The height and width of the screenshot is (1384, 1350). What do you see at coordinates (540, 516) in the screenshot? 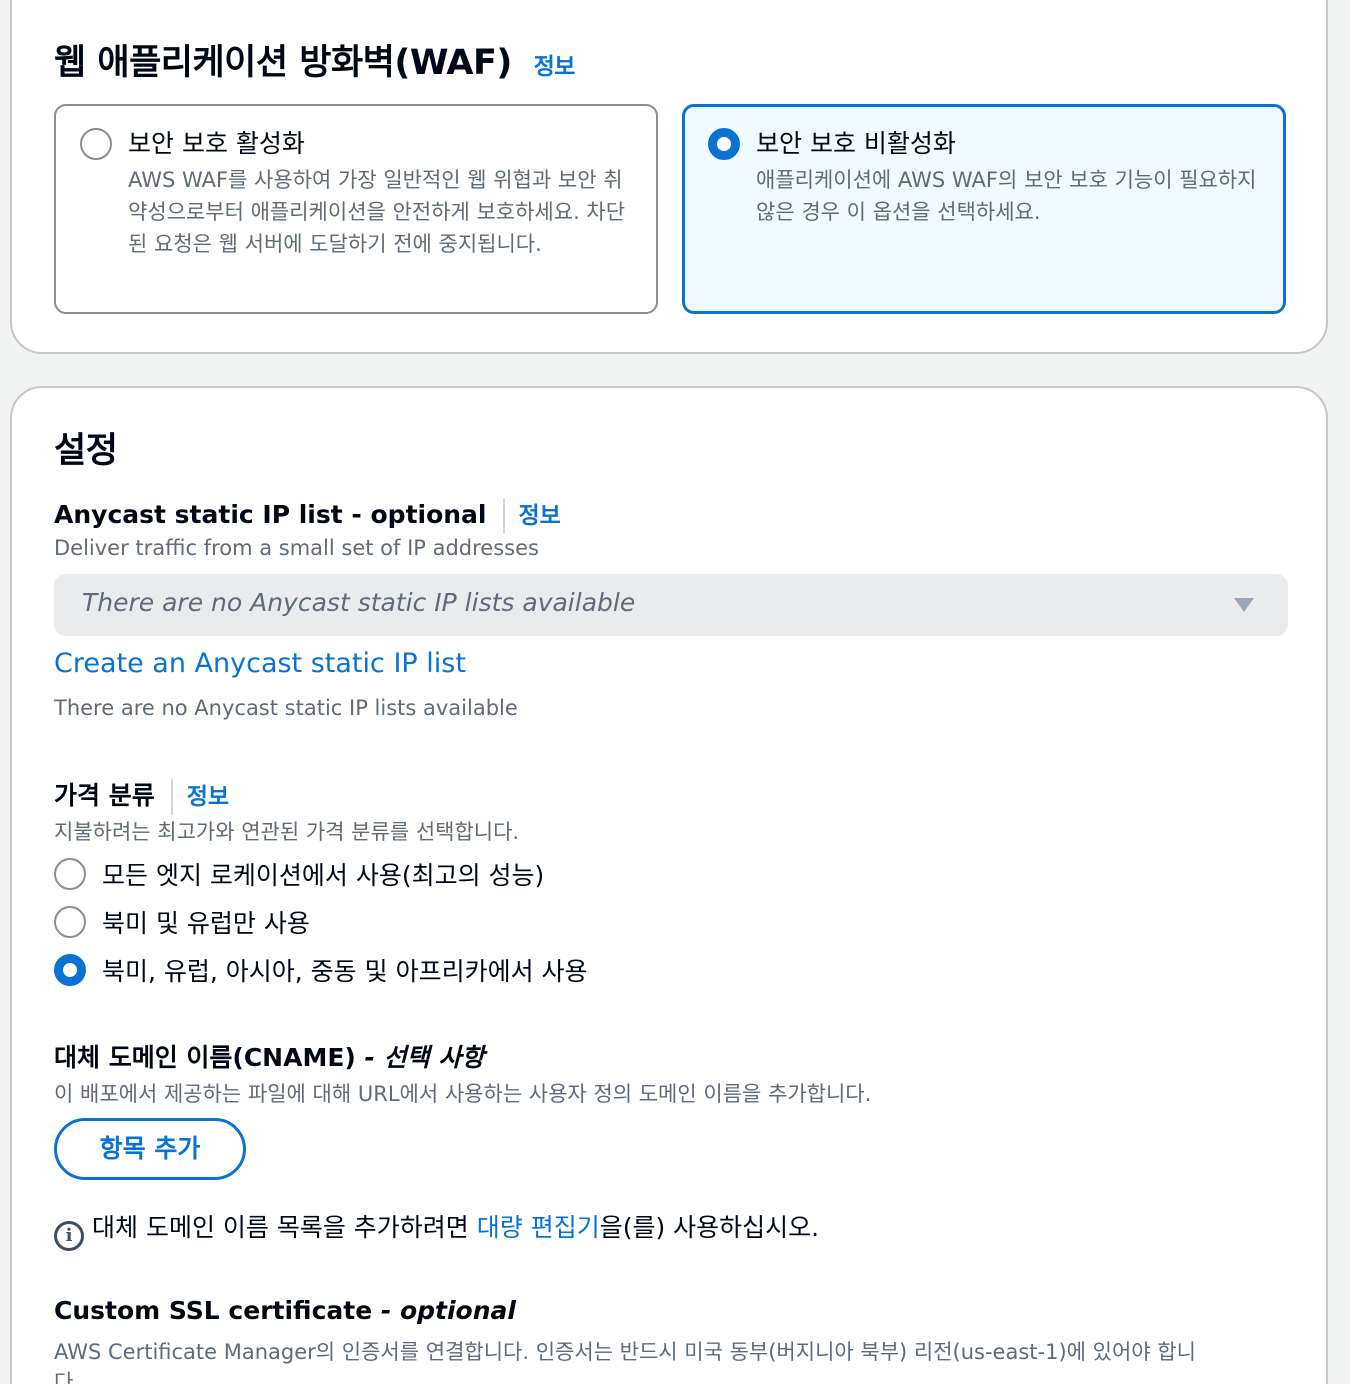
I see `anycast-info-link: 정보` at bounding box center [540, 516].